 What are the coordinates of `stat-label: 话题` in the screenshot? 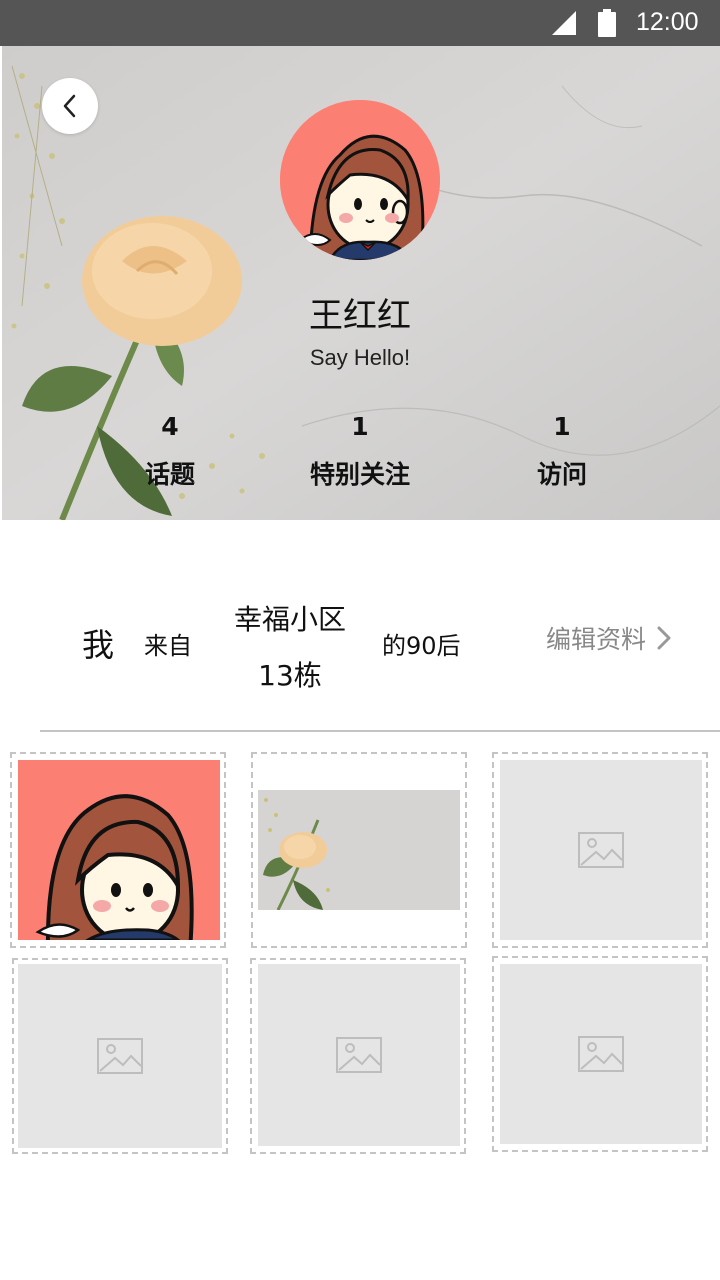 It's located at (169, 474).